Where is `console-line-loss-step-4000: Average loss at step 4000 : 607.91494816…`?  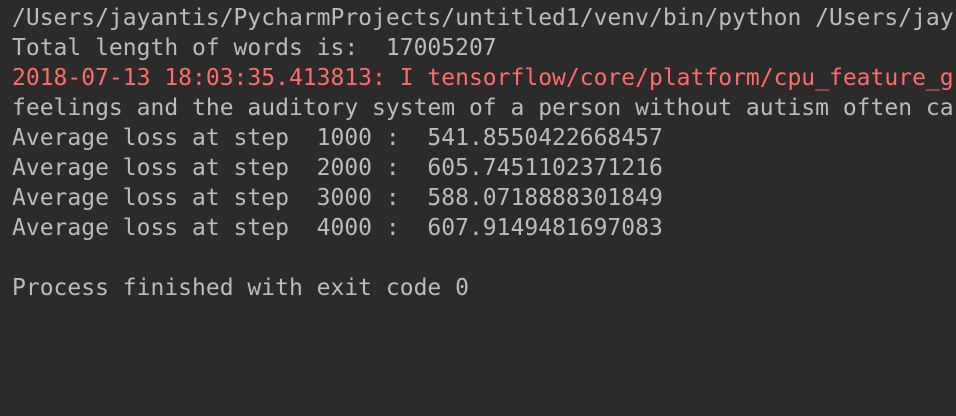 console-line-loss-step-4000: Average loss at step 4000 : 607.91494816… is located at coordinates (337, 228).